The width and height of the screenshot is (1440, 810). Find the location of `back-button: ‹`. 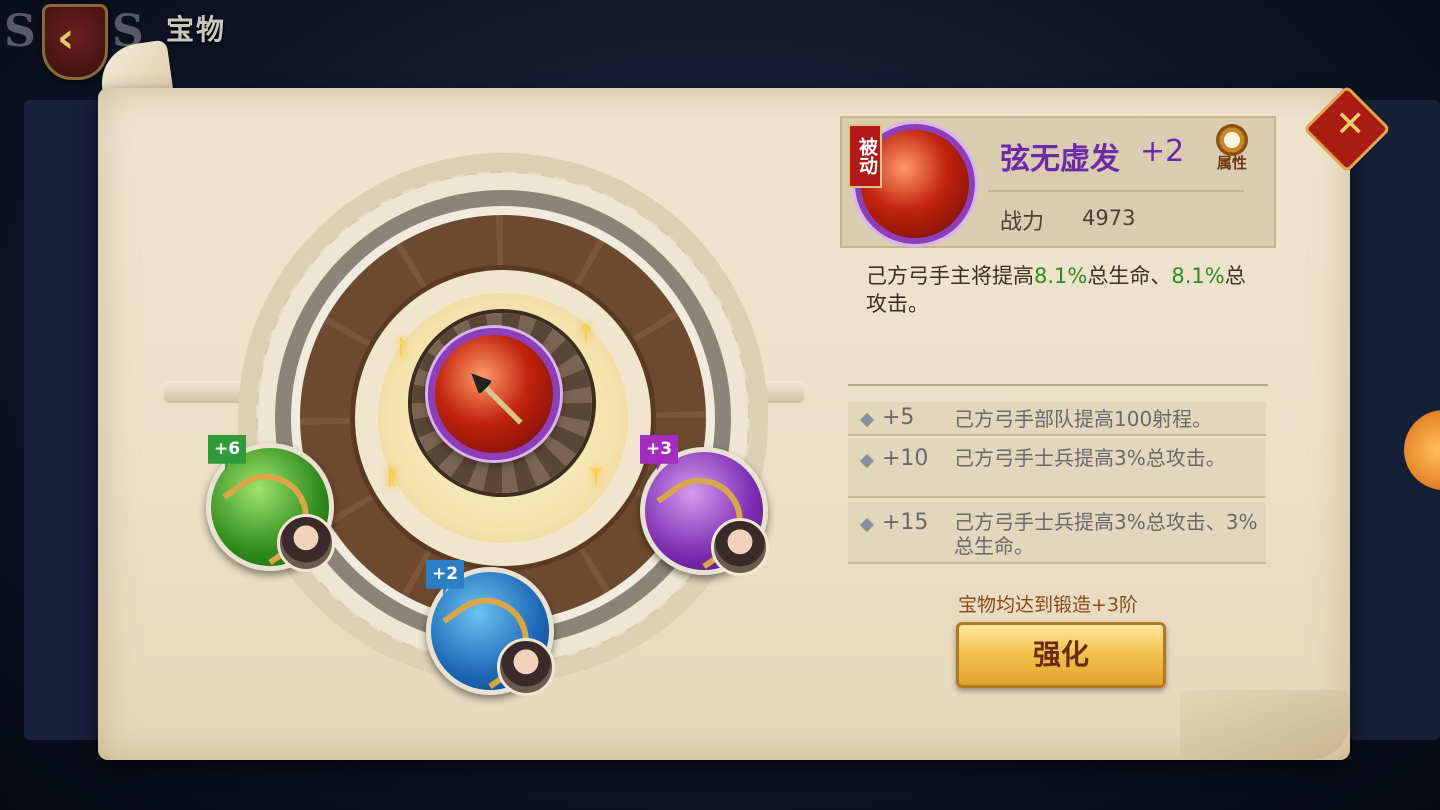

back-button: ‹ is located at coordinates (75, 42).